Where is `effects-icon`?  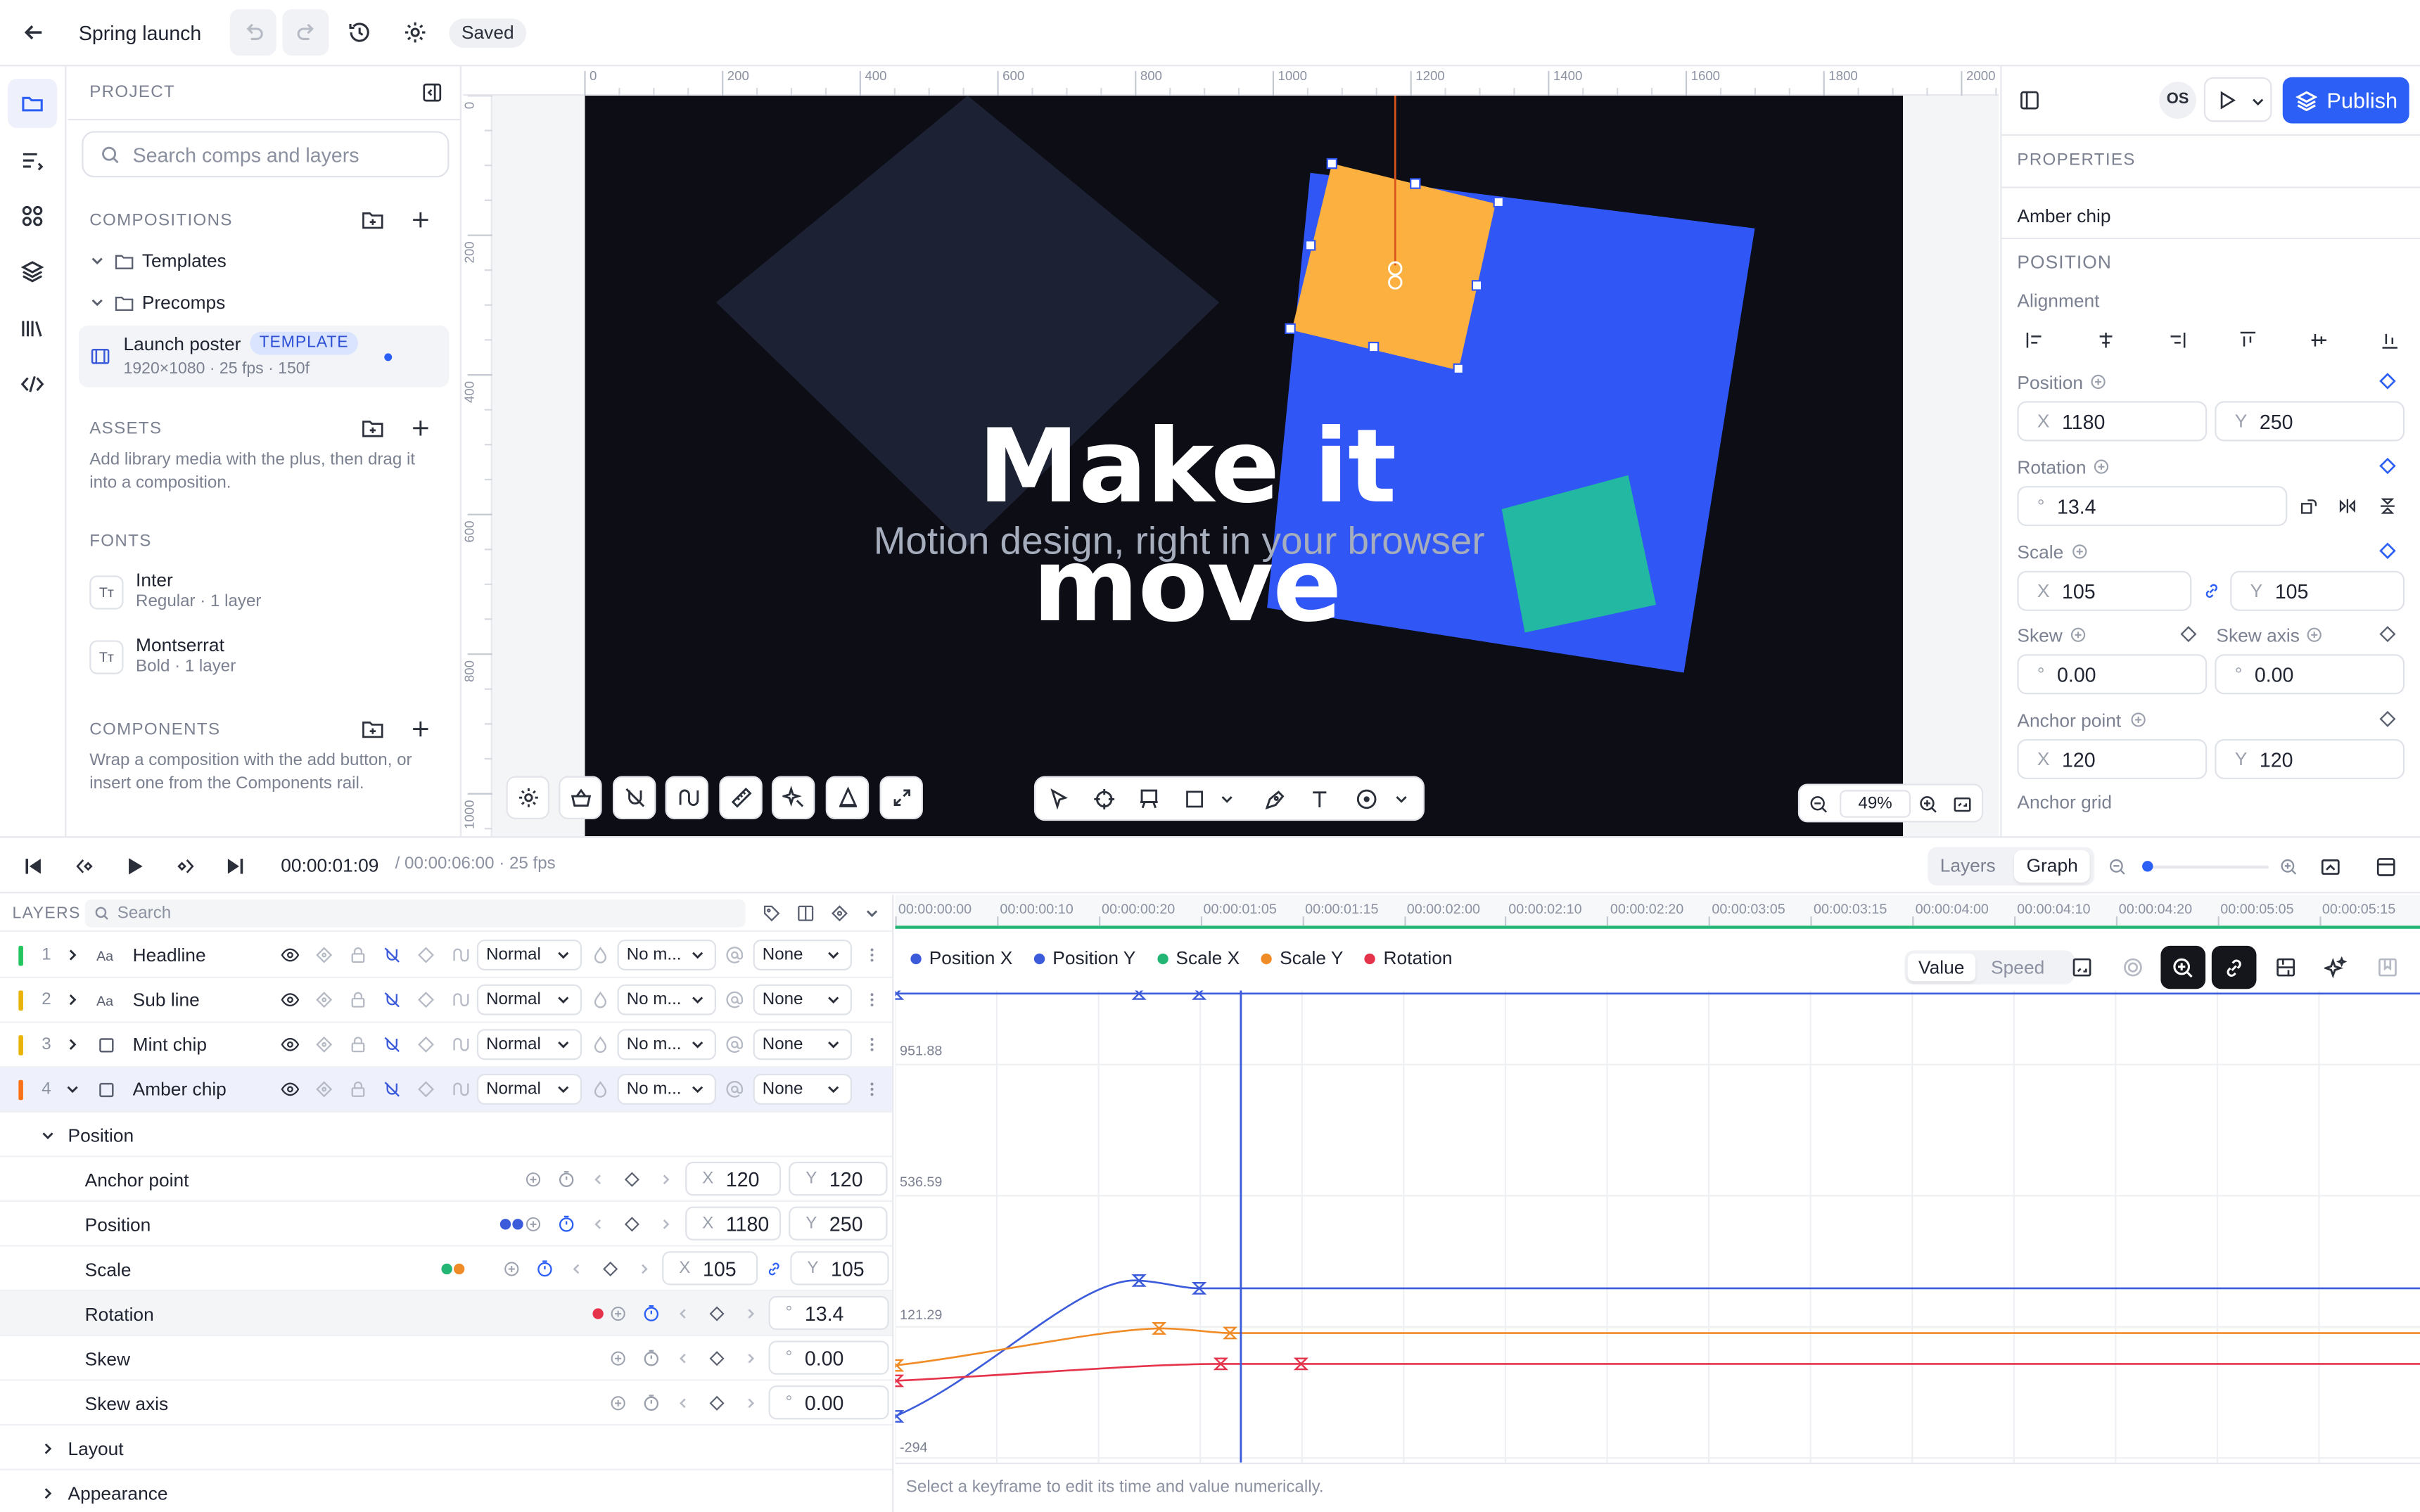 effects-icon is located at coordinates (460, 955).